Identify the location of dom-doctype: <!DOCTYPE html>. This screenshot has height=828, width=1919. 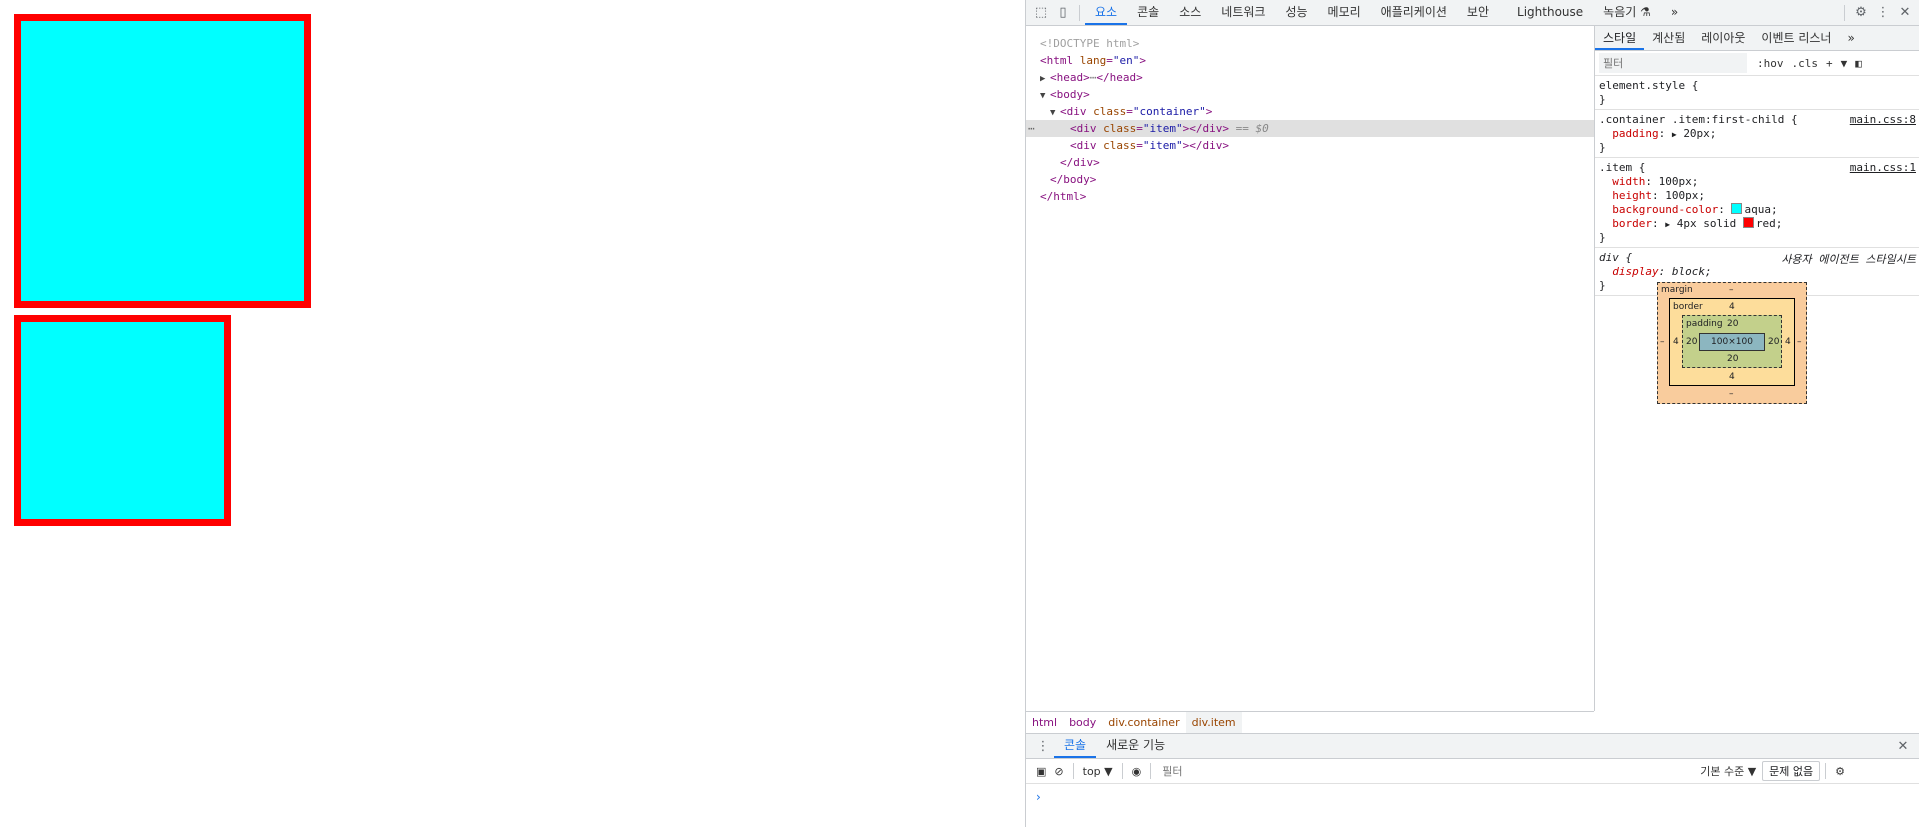
(1310, 43).